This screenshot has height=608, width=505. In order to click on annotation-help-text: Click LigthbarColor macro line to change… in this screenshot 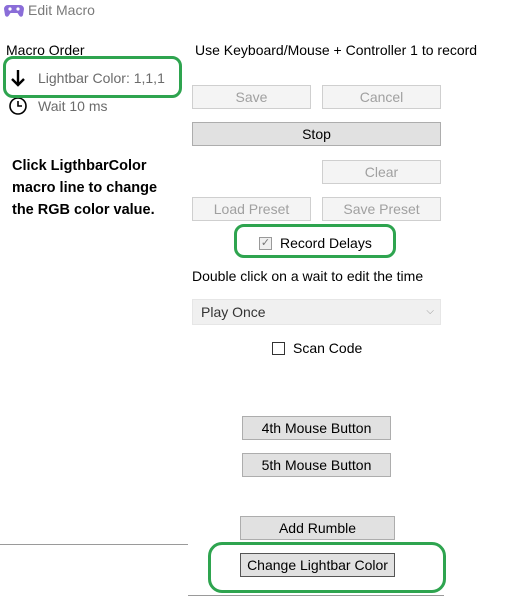, I will do `click(85, 188)`.